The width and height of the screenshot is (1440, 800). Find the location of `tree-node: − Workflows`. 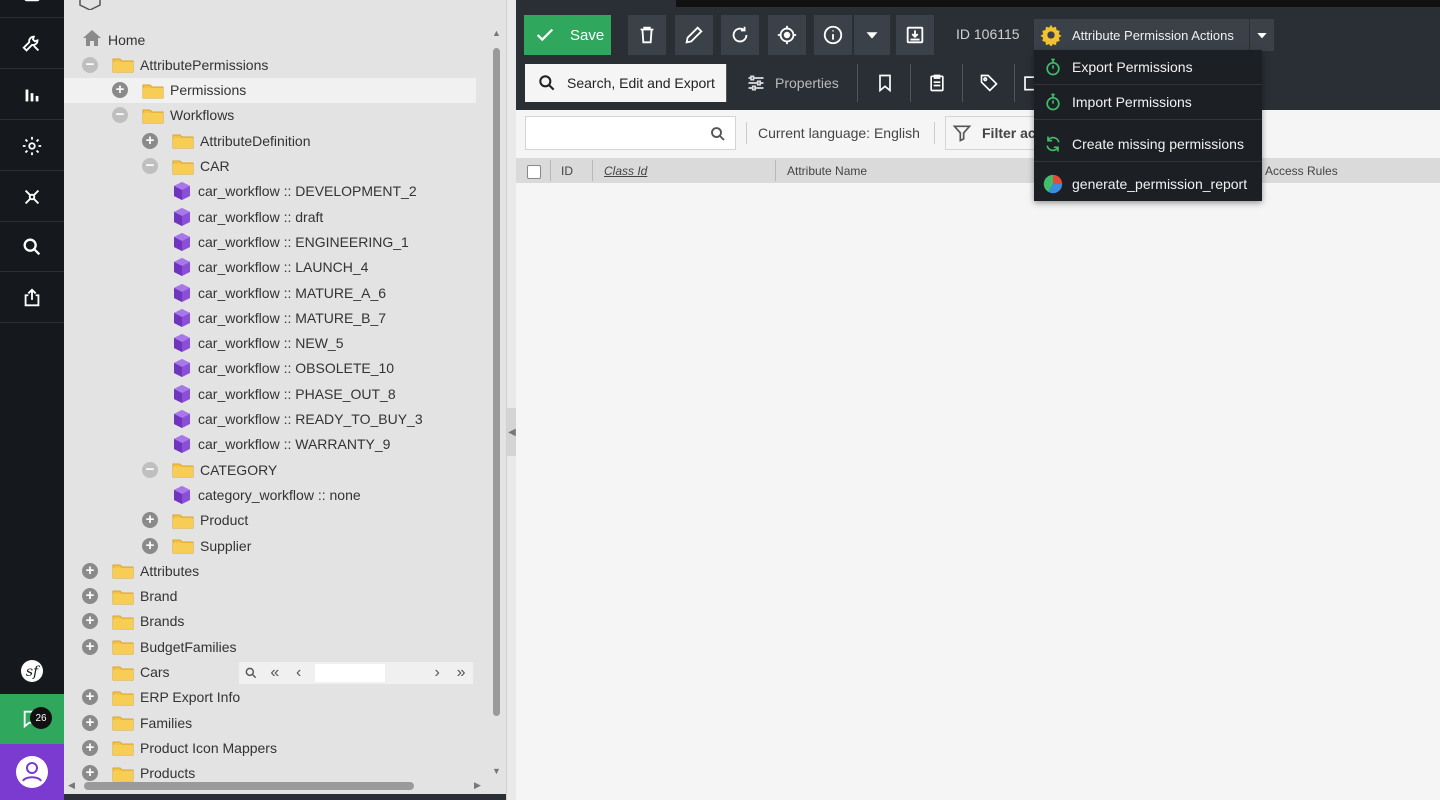

tree-node: − Workflows is located at coordinates (173, 115).